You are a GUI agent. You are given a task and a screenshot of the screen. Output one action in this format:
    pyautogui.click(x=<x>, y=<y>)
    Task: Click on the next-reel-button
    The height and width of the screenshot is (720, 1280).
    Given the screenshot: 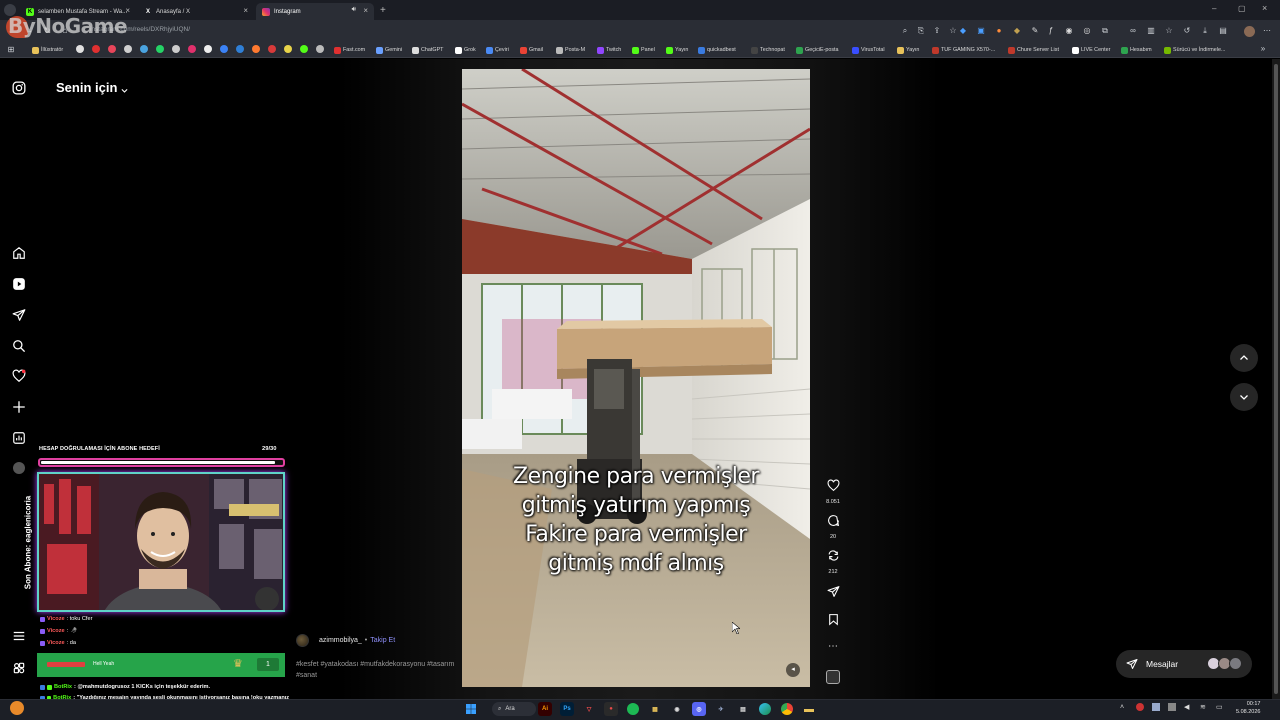 What is the action you would take?
    pyautogui.click(x=1244, y=397)
    